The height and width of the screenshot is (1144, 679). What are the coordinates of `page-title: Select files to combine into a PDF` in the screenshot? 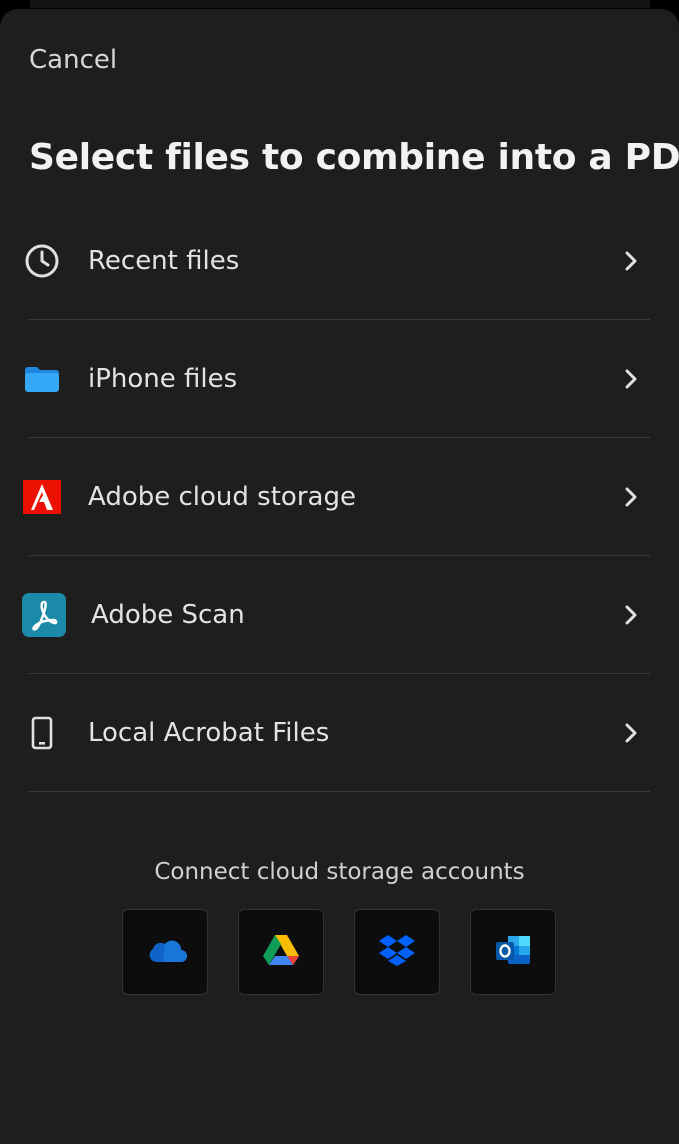 It's located at (354, 157).